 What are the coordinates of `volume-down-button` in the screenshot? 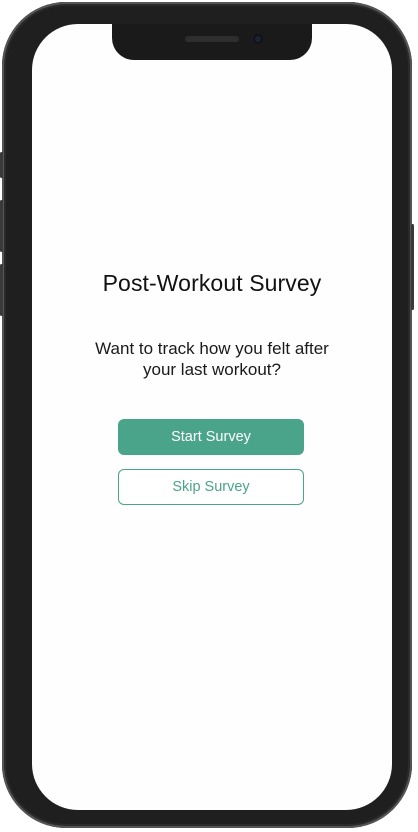 It's located at (1, 290).